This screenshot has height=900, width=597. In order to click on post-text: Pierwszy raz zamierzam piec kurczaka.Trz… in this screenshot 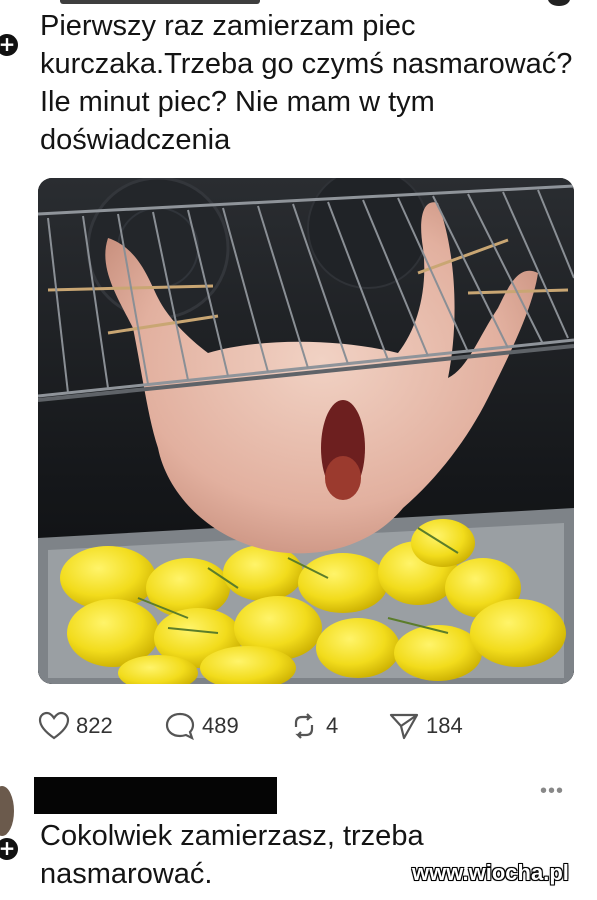, I will do `click(306, 83)`.